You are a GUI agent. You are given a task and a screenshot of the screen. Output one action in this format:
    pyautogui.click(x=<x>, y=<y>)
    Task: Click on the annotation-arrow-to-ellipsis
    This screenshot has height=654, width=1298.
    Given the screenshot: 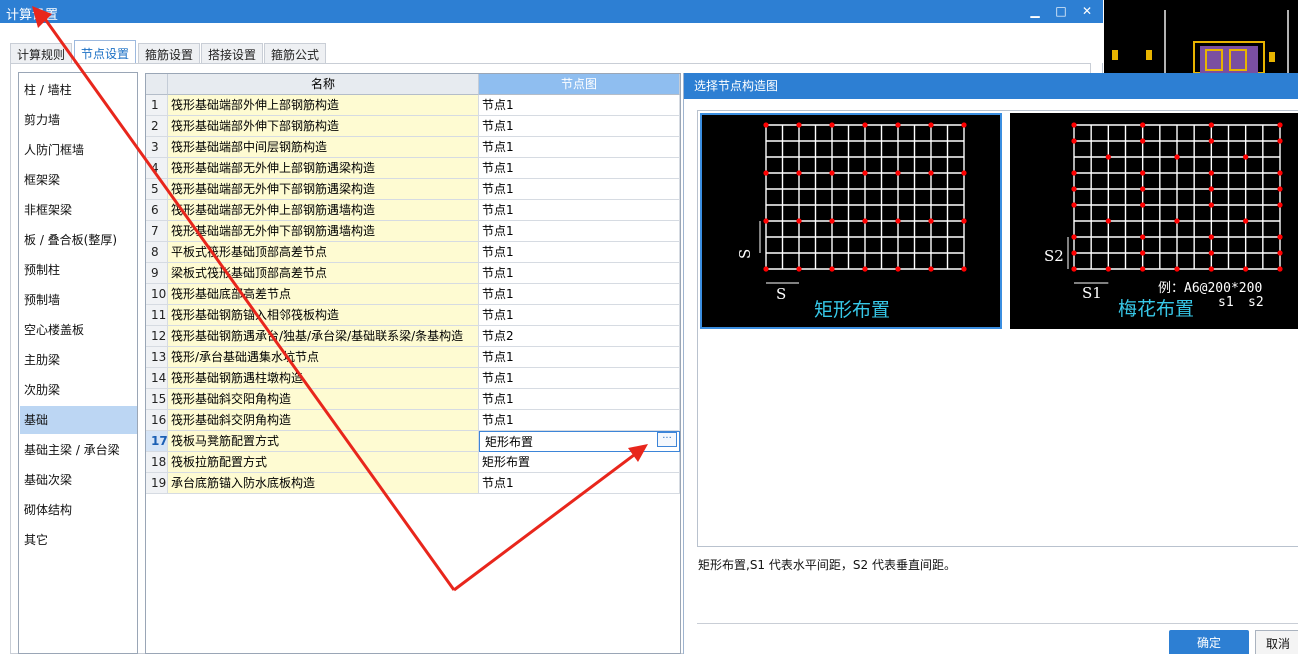 What is the action you would take?
    pyautogui.click(x=546, y=521)
    